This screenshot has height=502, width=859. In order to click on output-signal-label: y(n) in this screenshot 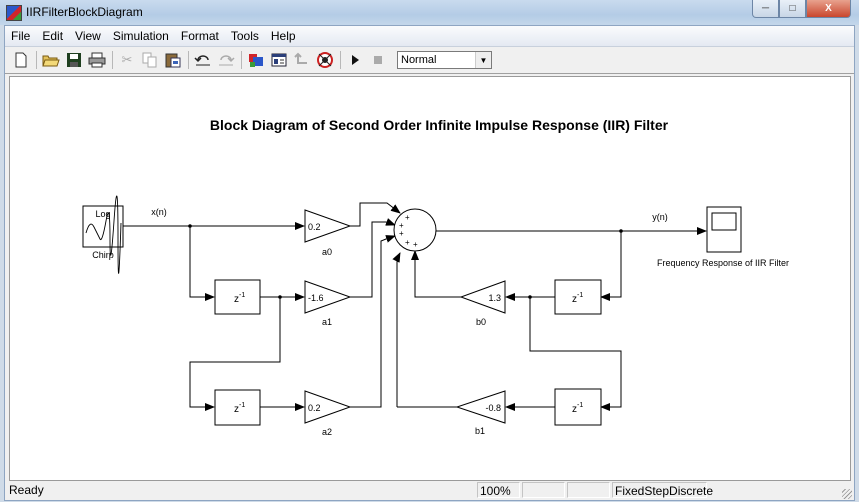, I will do `click(660, 217)`.